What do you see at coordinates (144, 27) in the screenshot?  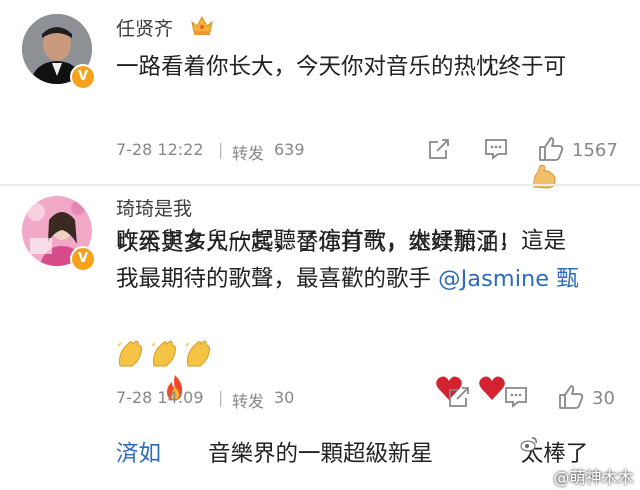 I see `author-name: 任贤齐` at bounding box center [144, 27].